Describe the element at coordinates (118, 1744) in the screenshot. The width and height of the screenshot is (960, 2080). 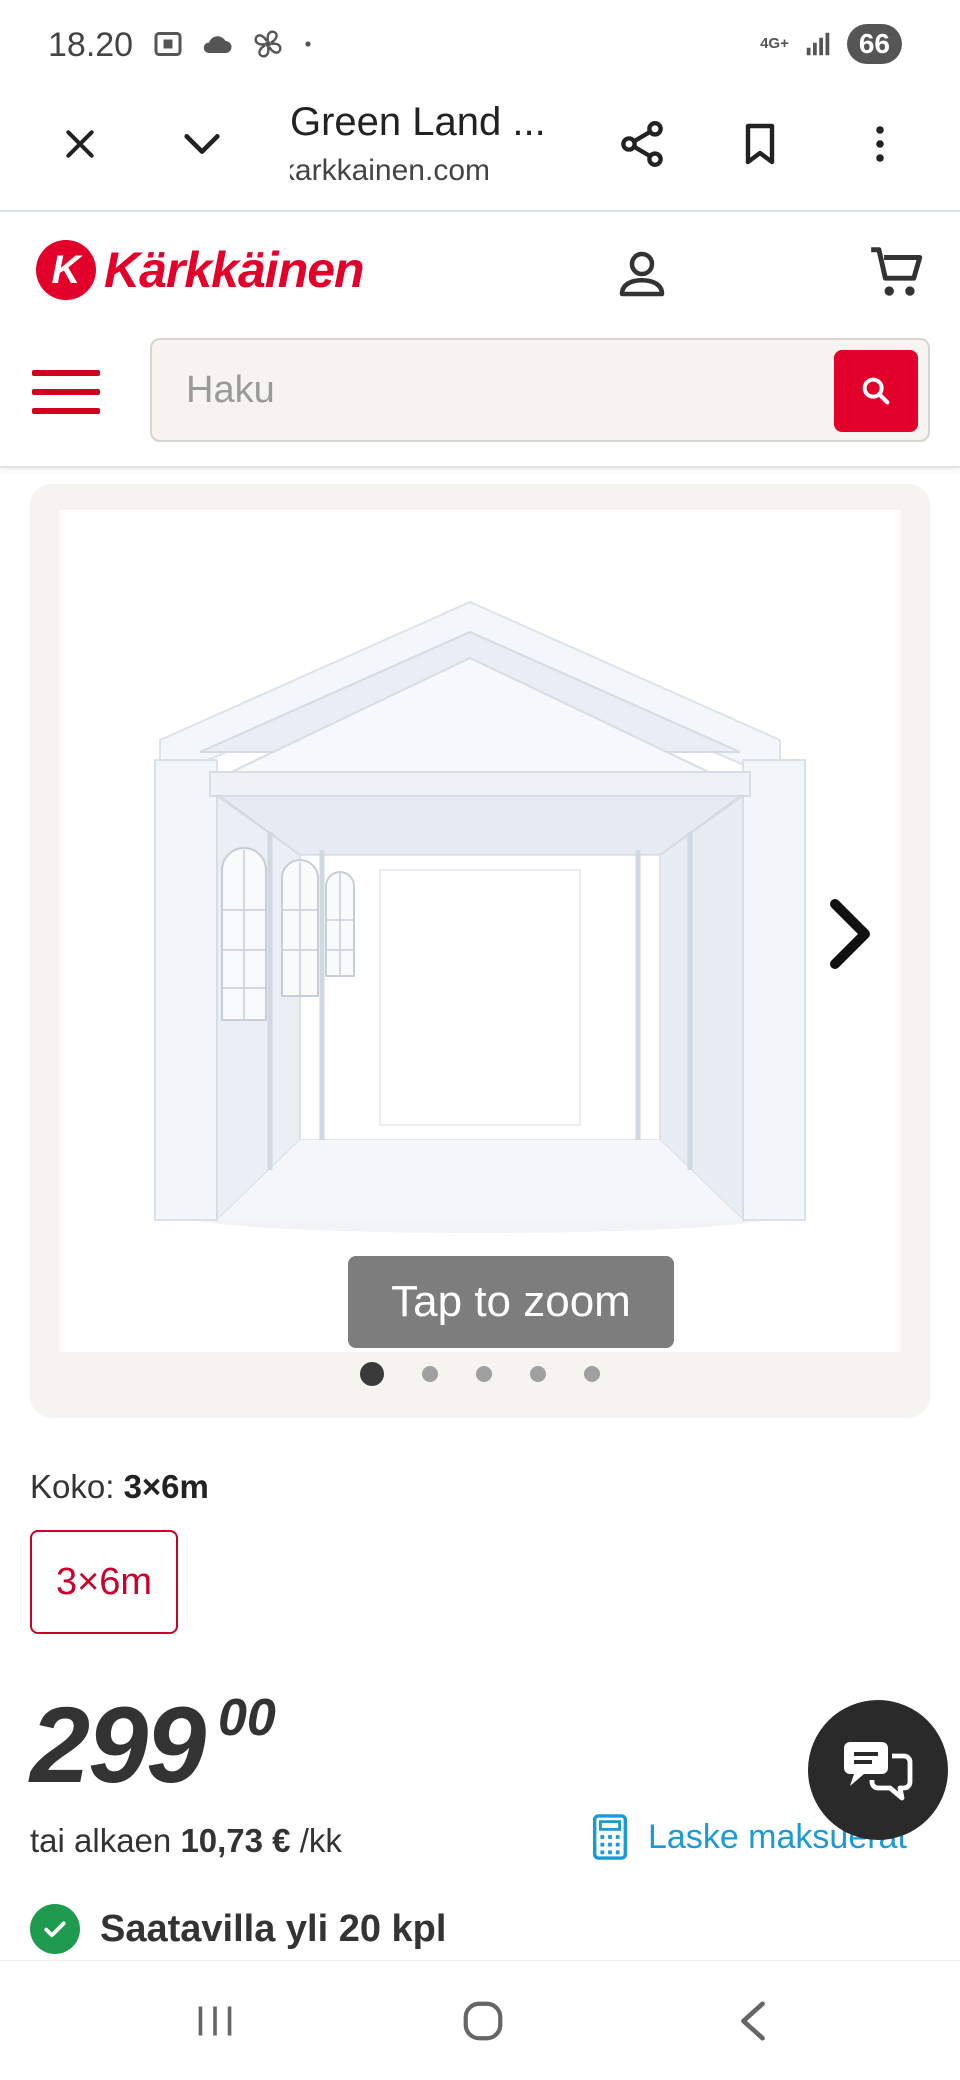
I see `price-integer: 299` at that location.